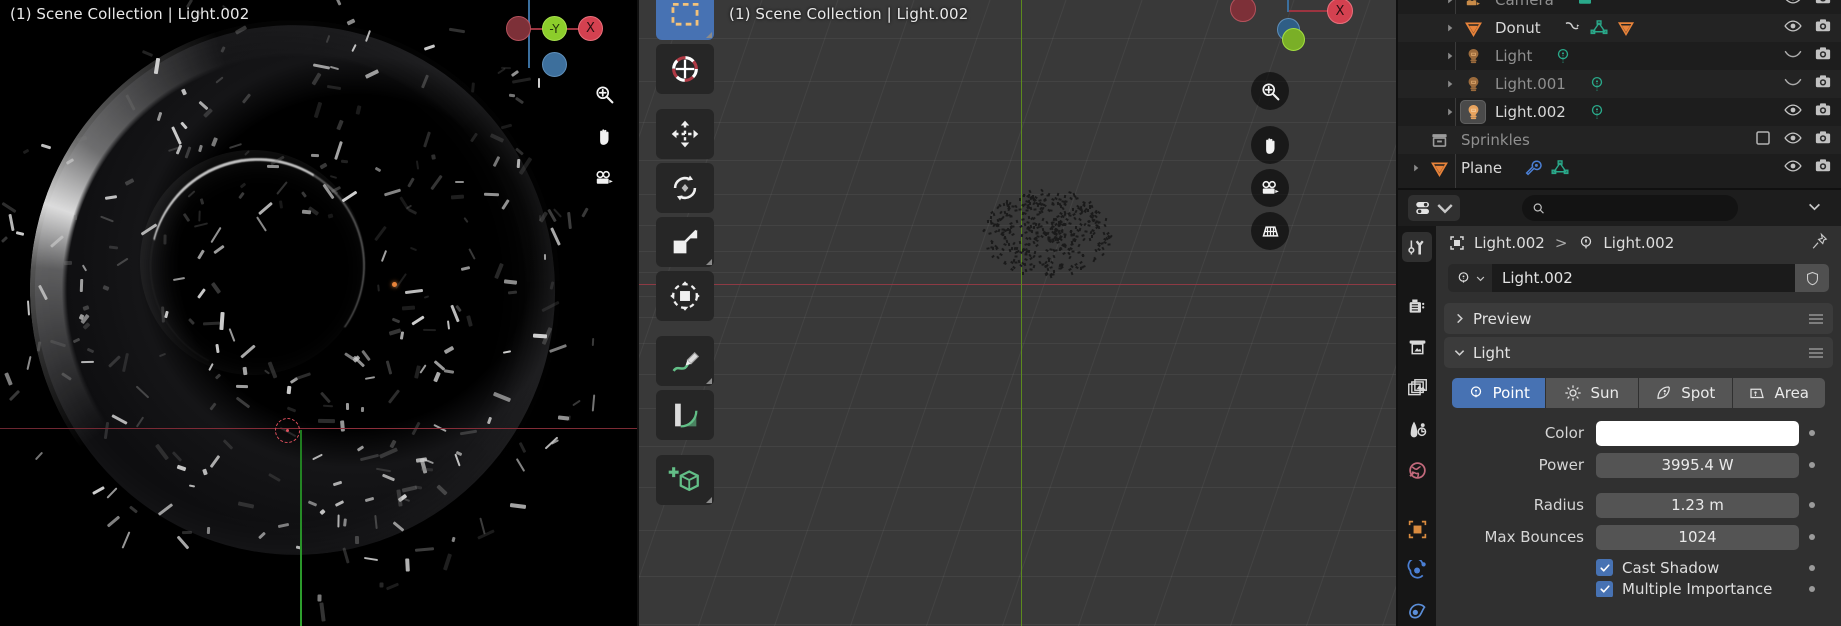 This screenshot has height=626, width=1841. What do you see at coordinates (554, 64) in the screenshot?
I see `gizmo-ball-neg-z` at bounding box center [554, 64].